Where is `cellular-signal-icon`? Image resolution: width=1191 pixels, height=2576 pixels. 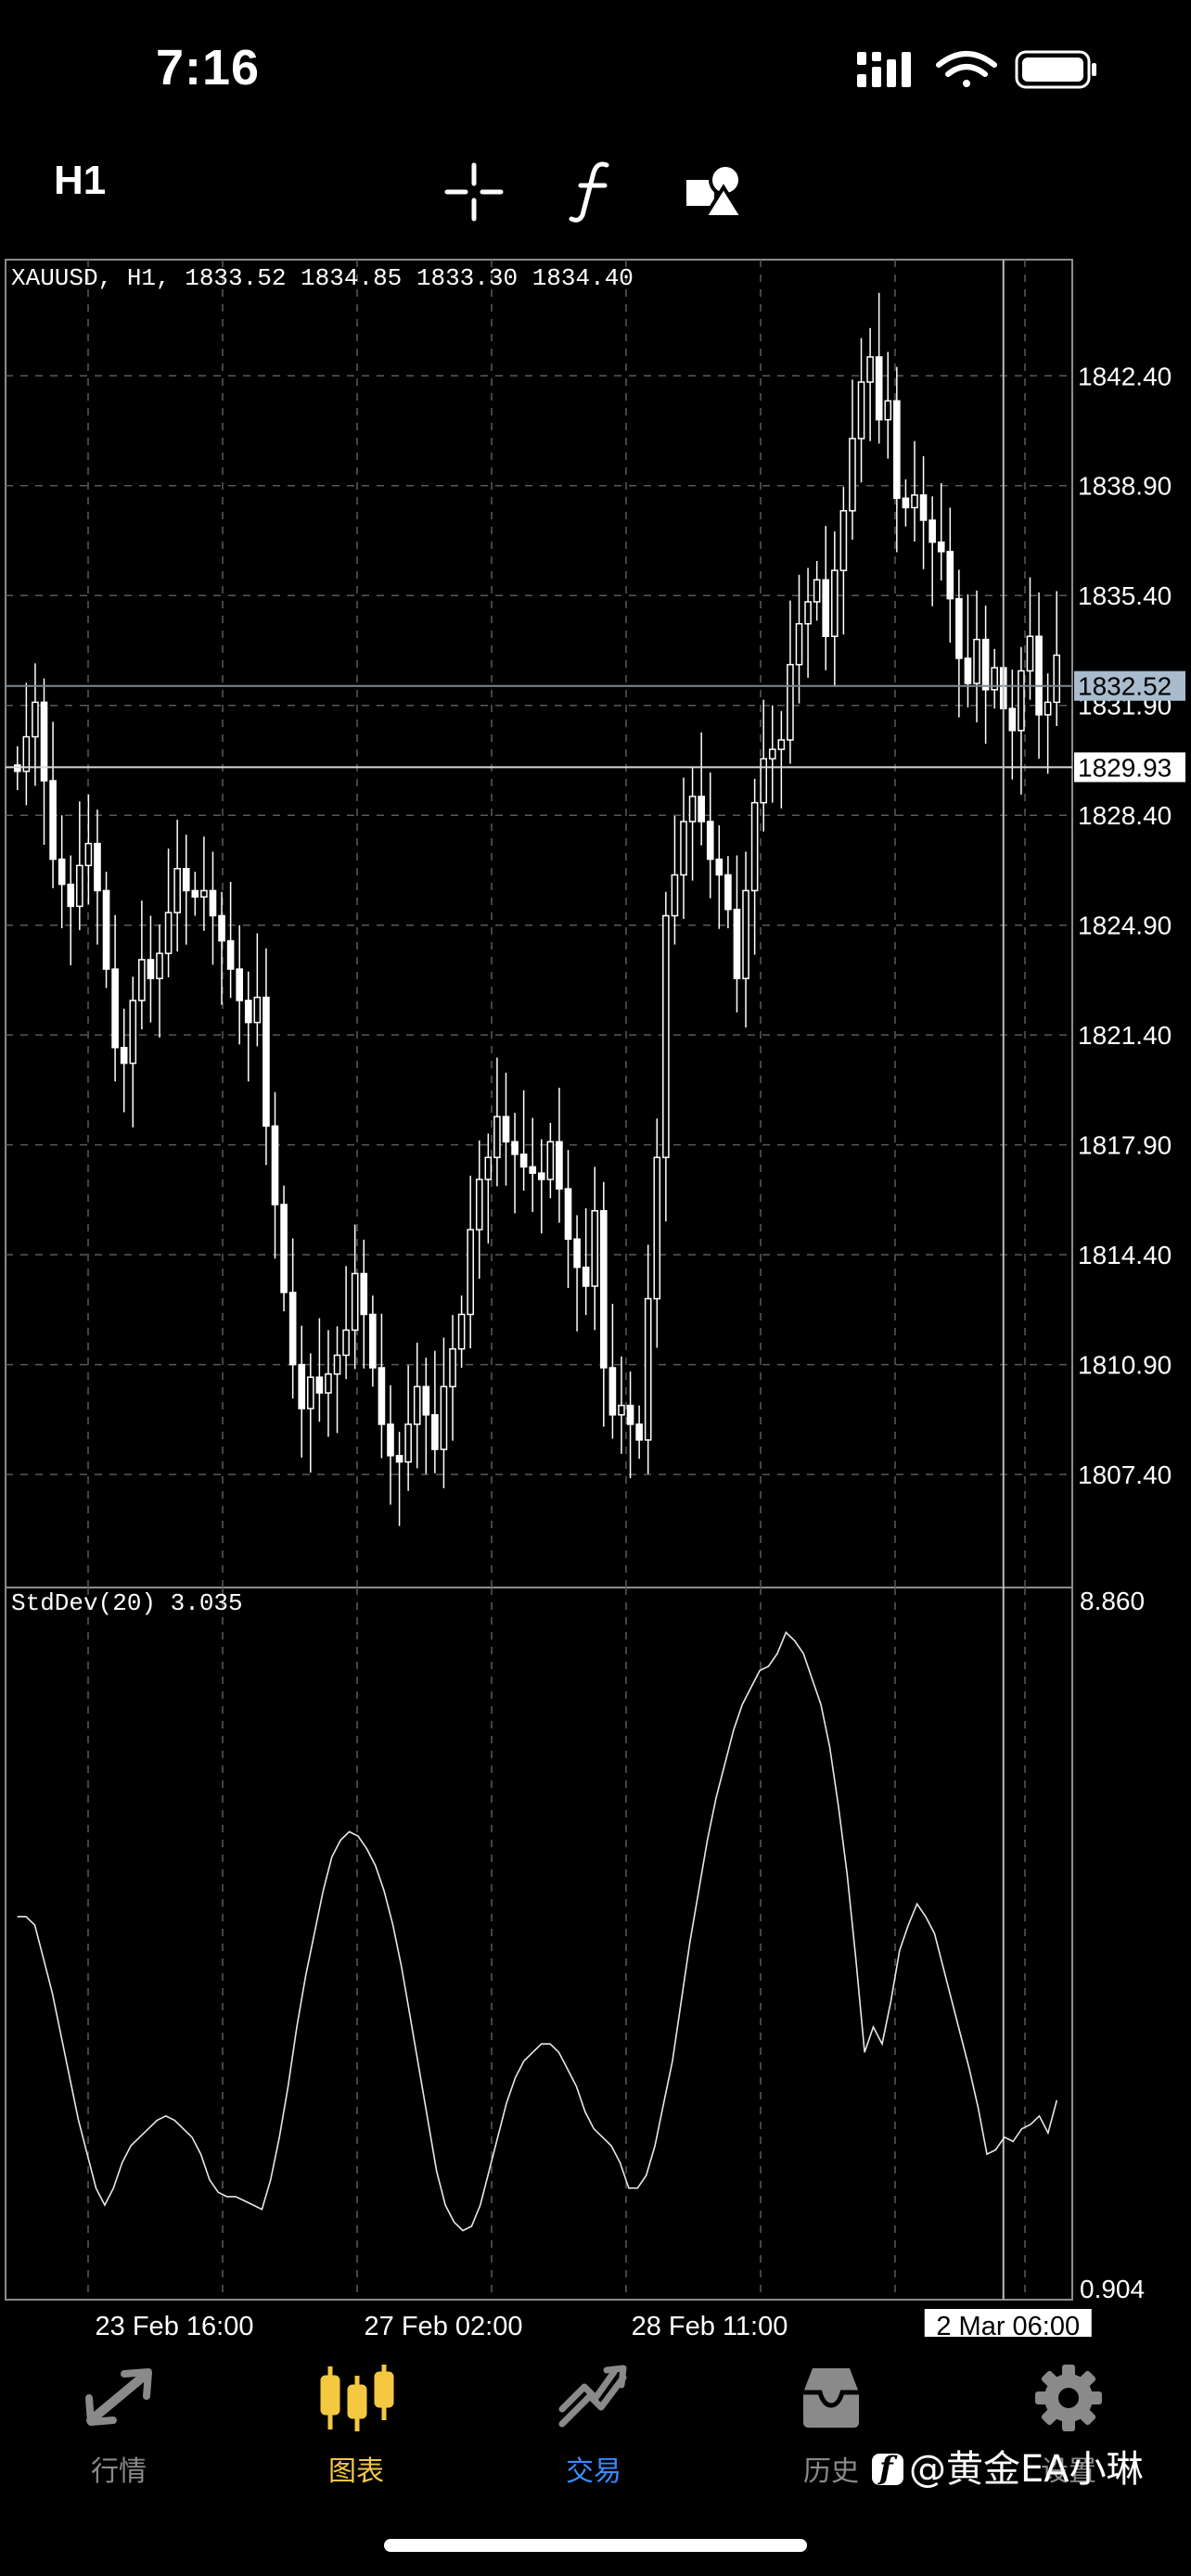 cellular-signal-icon is located at coordinates (884, 69).